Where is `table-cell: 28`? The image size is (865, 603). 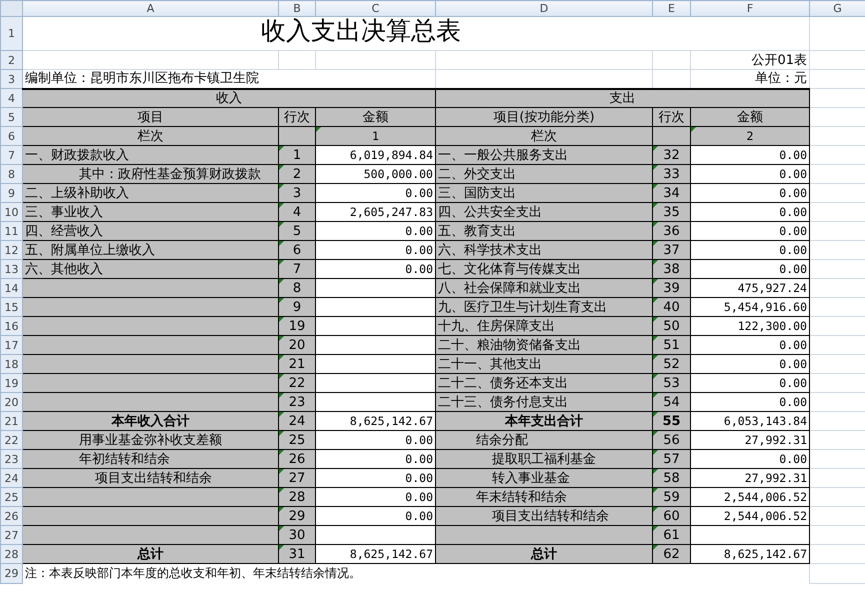 table-cell: 28 is located at coordinates (297, 497).